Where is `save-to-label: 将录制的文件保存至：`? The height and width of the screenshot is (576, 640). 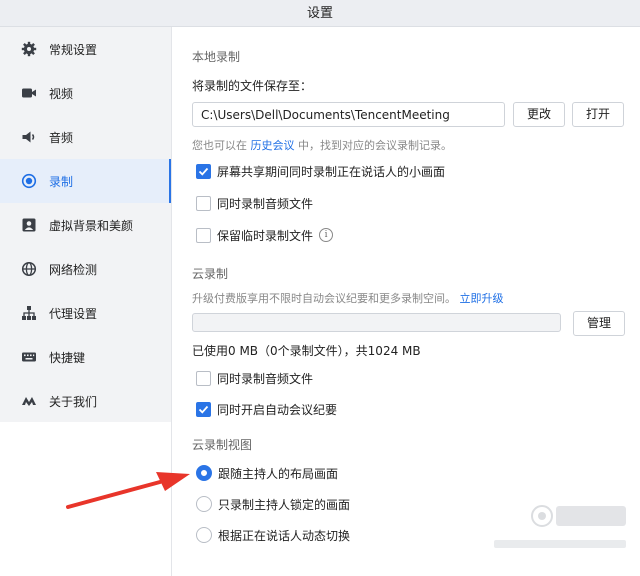
save-to-label: 将录制的文件保存至： is located at coordinates (252, 86).